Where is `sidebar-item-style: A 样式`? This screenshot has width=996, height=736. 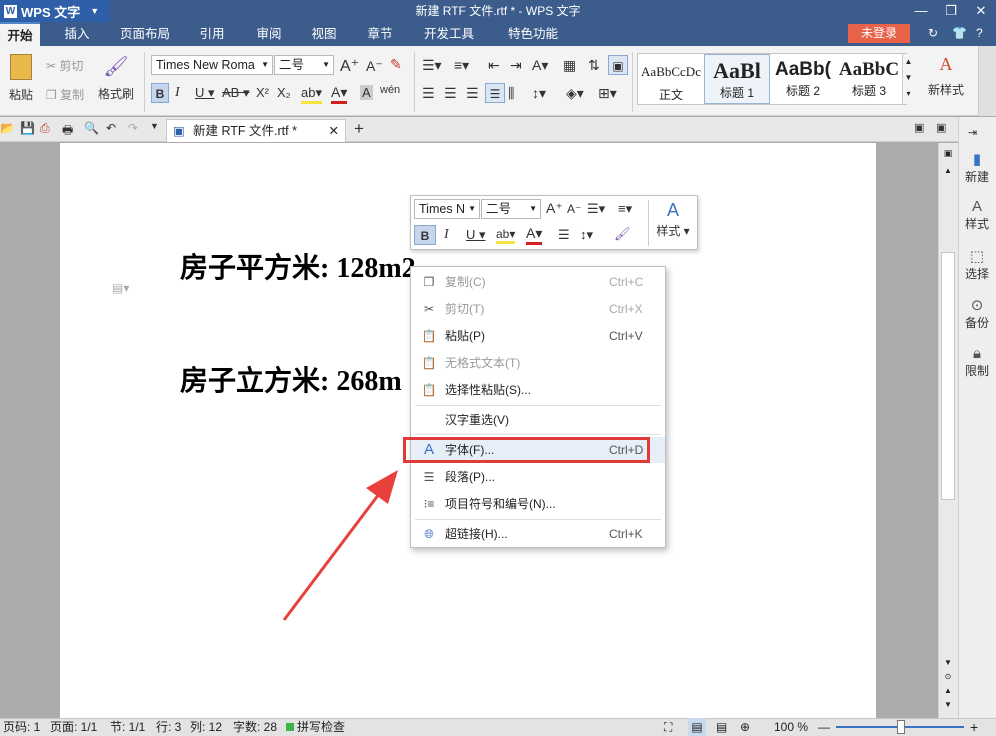
sidebar-item-style: A 样式 is located at coordinates (977, 215).